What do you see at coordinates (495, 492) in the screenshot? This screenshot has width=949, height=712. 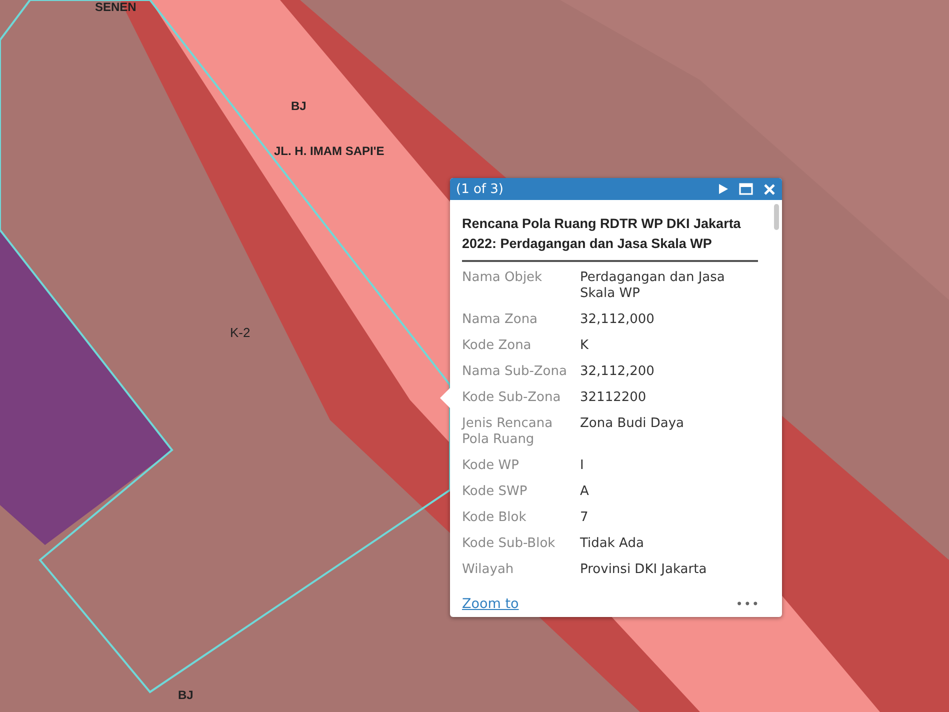 I see `field-label: Kode SWP` at bounding box center [495, 492].